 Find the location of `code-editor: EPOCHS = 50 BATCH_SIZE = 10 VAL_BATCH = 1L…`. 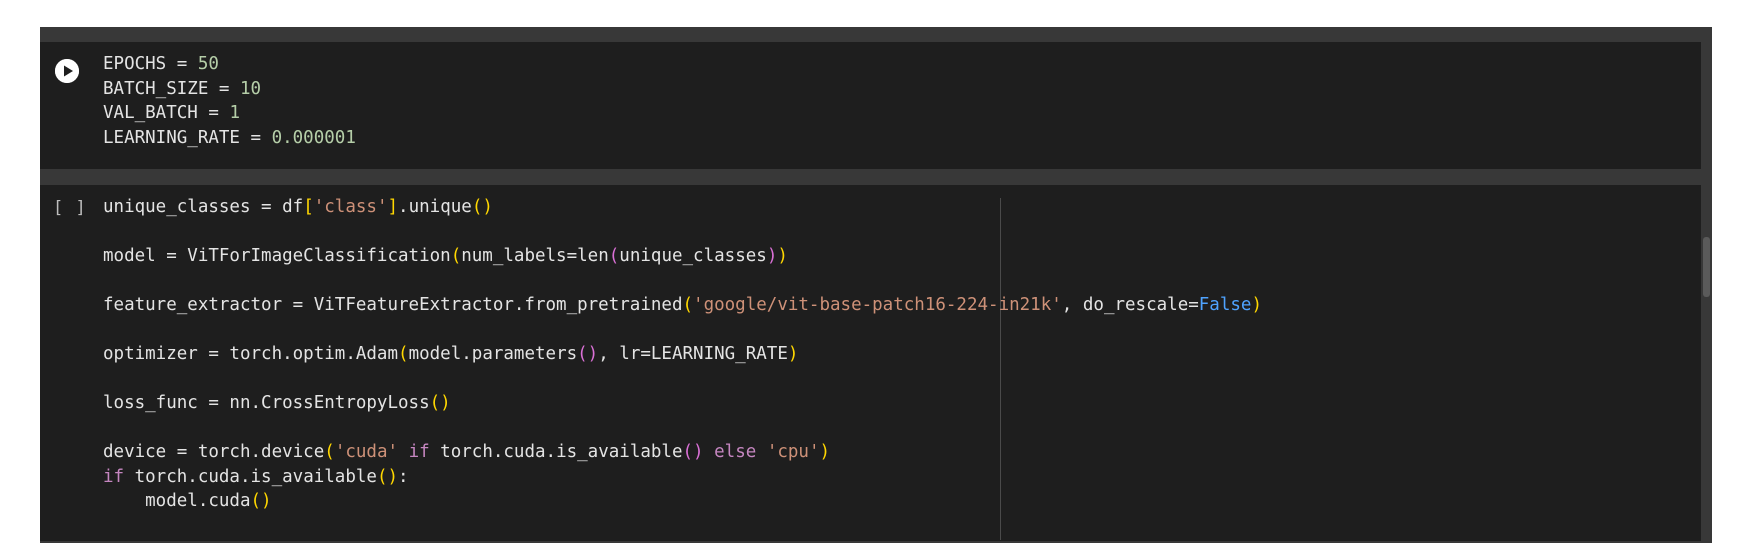

code-editor: EPOCHS = 50 BATCH_SIZE = 10 VAL_BATCH = 1L… is located at coordinates (229, 101).